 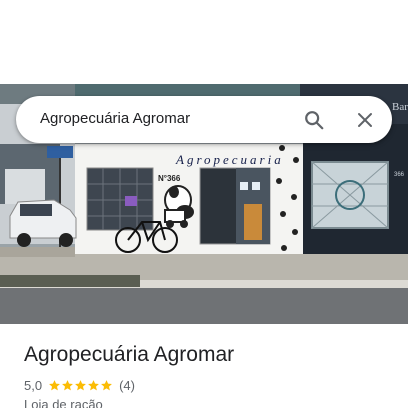 What do you see at coordinates (204, 119) in the screenshot?
I see `search-bar: Agropecuária Agromar` at bounding box center [204, 119].